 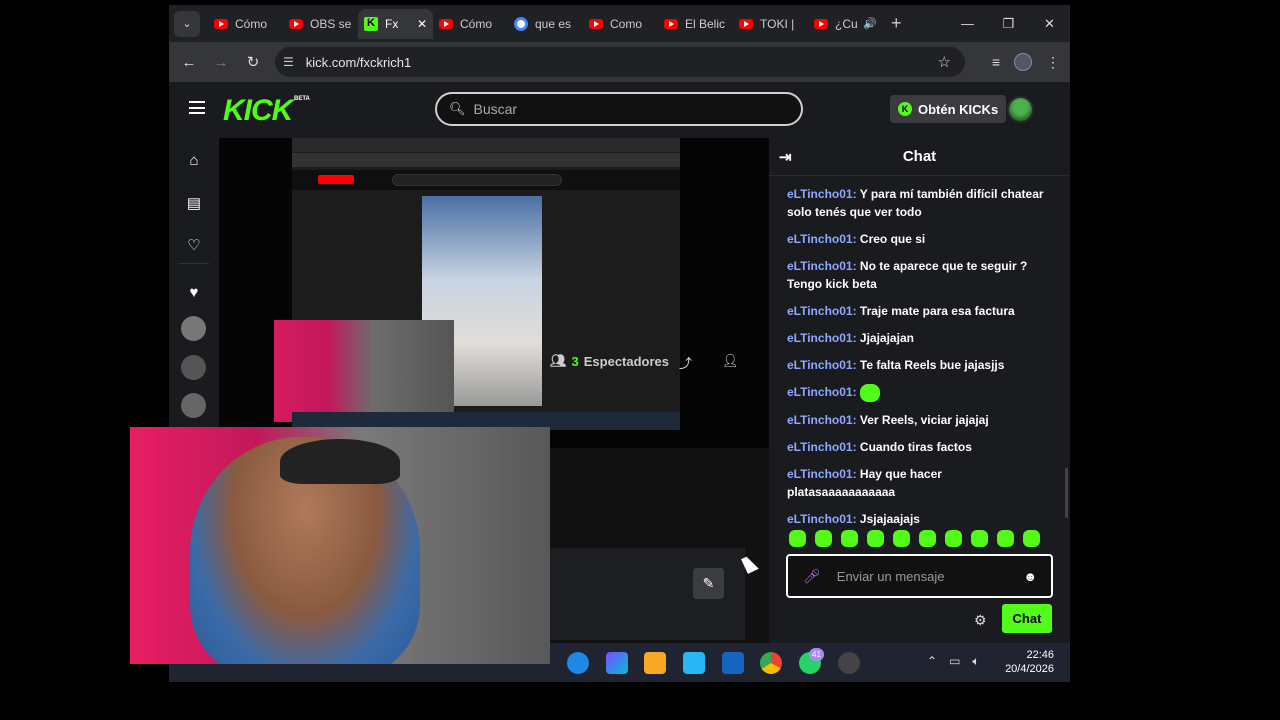 What do you see at coordinates (770, 24) in the screenshot?
I see `browser-tab: TOKI |` at bounding box center [770, 24].